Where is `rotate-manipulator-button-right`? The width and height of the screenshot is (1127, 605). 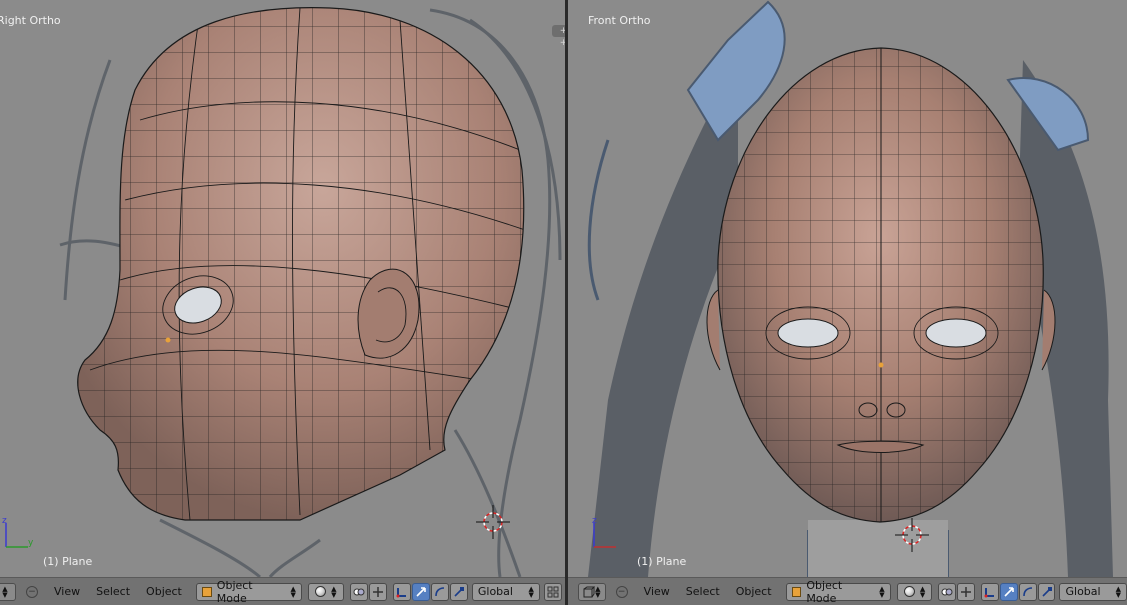 rotate-manipulator-button-right is located at coordinates (1027, 591).